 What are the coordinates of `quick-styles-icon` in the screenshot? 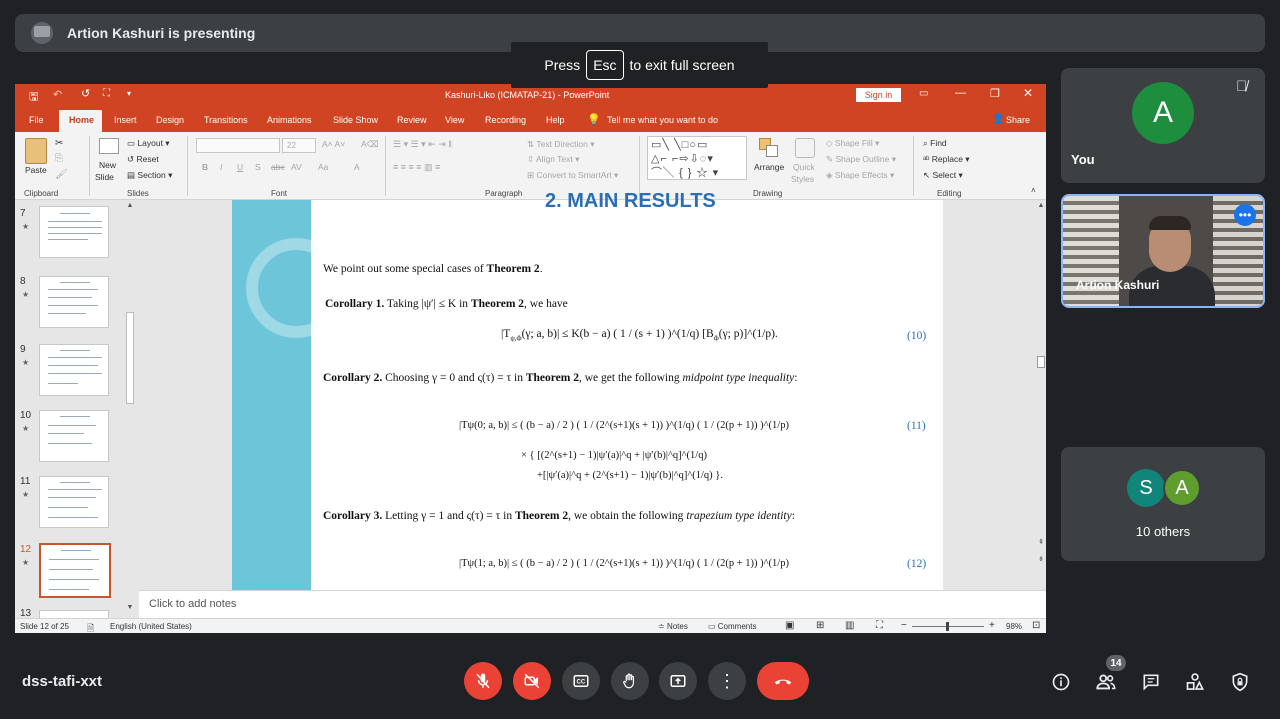 It's located at (805, 148).